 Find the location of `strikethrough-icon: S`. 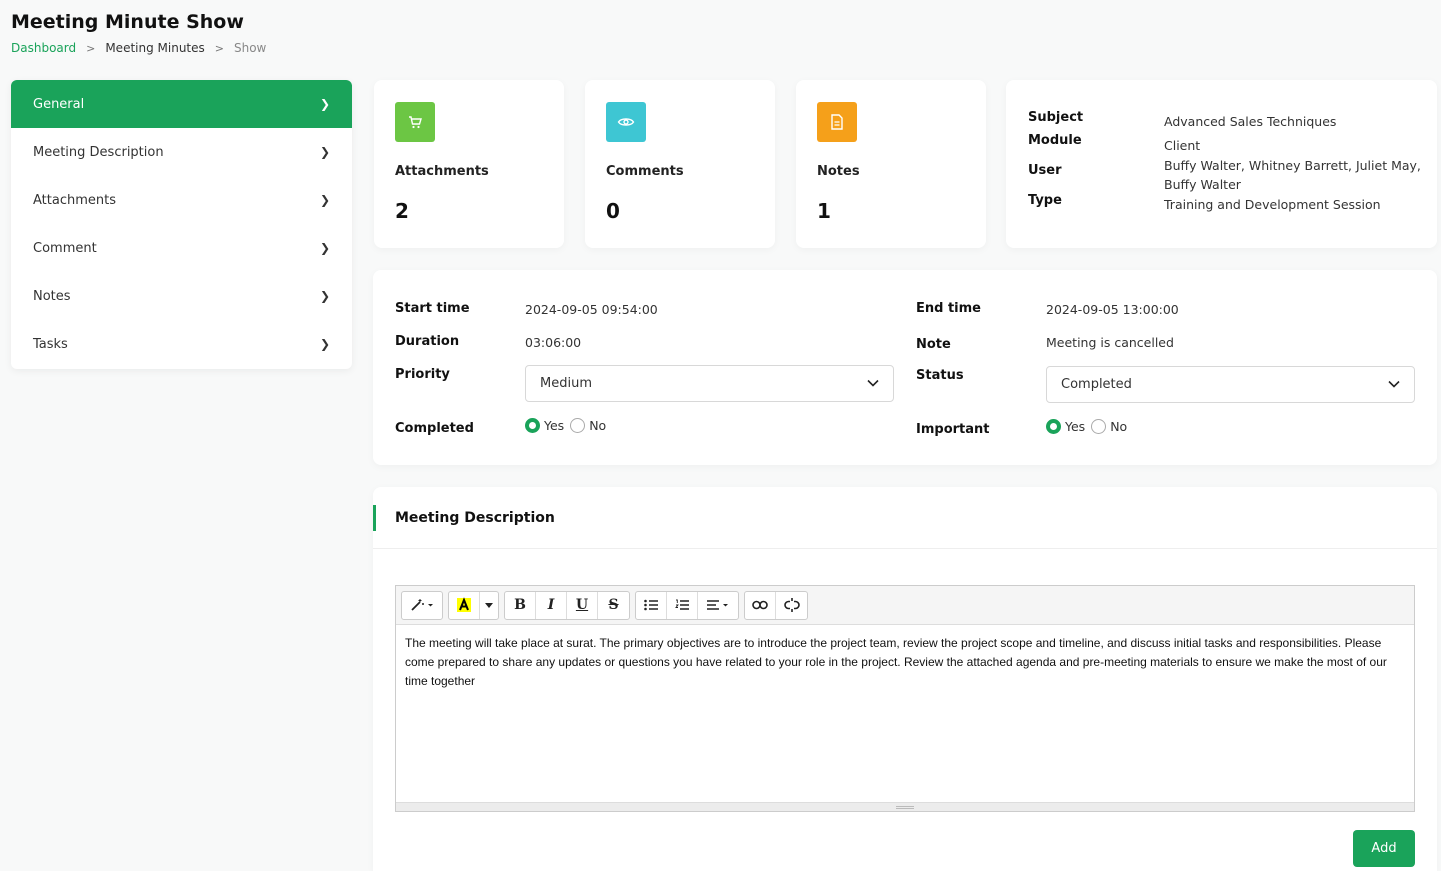

strikethrough-icon: S is located at coordinates (613, 605).